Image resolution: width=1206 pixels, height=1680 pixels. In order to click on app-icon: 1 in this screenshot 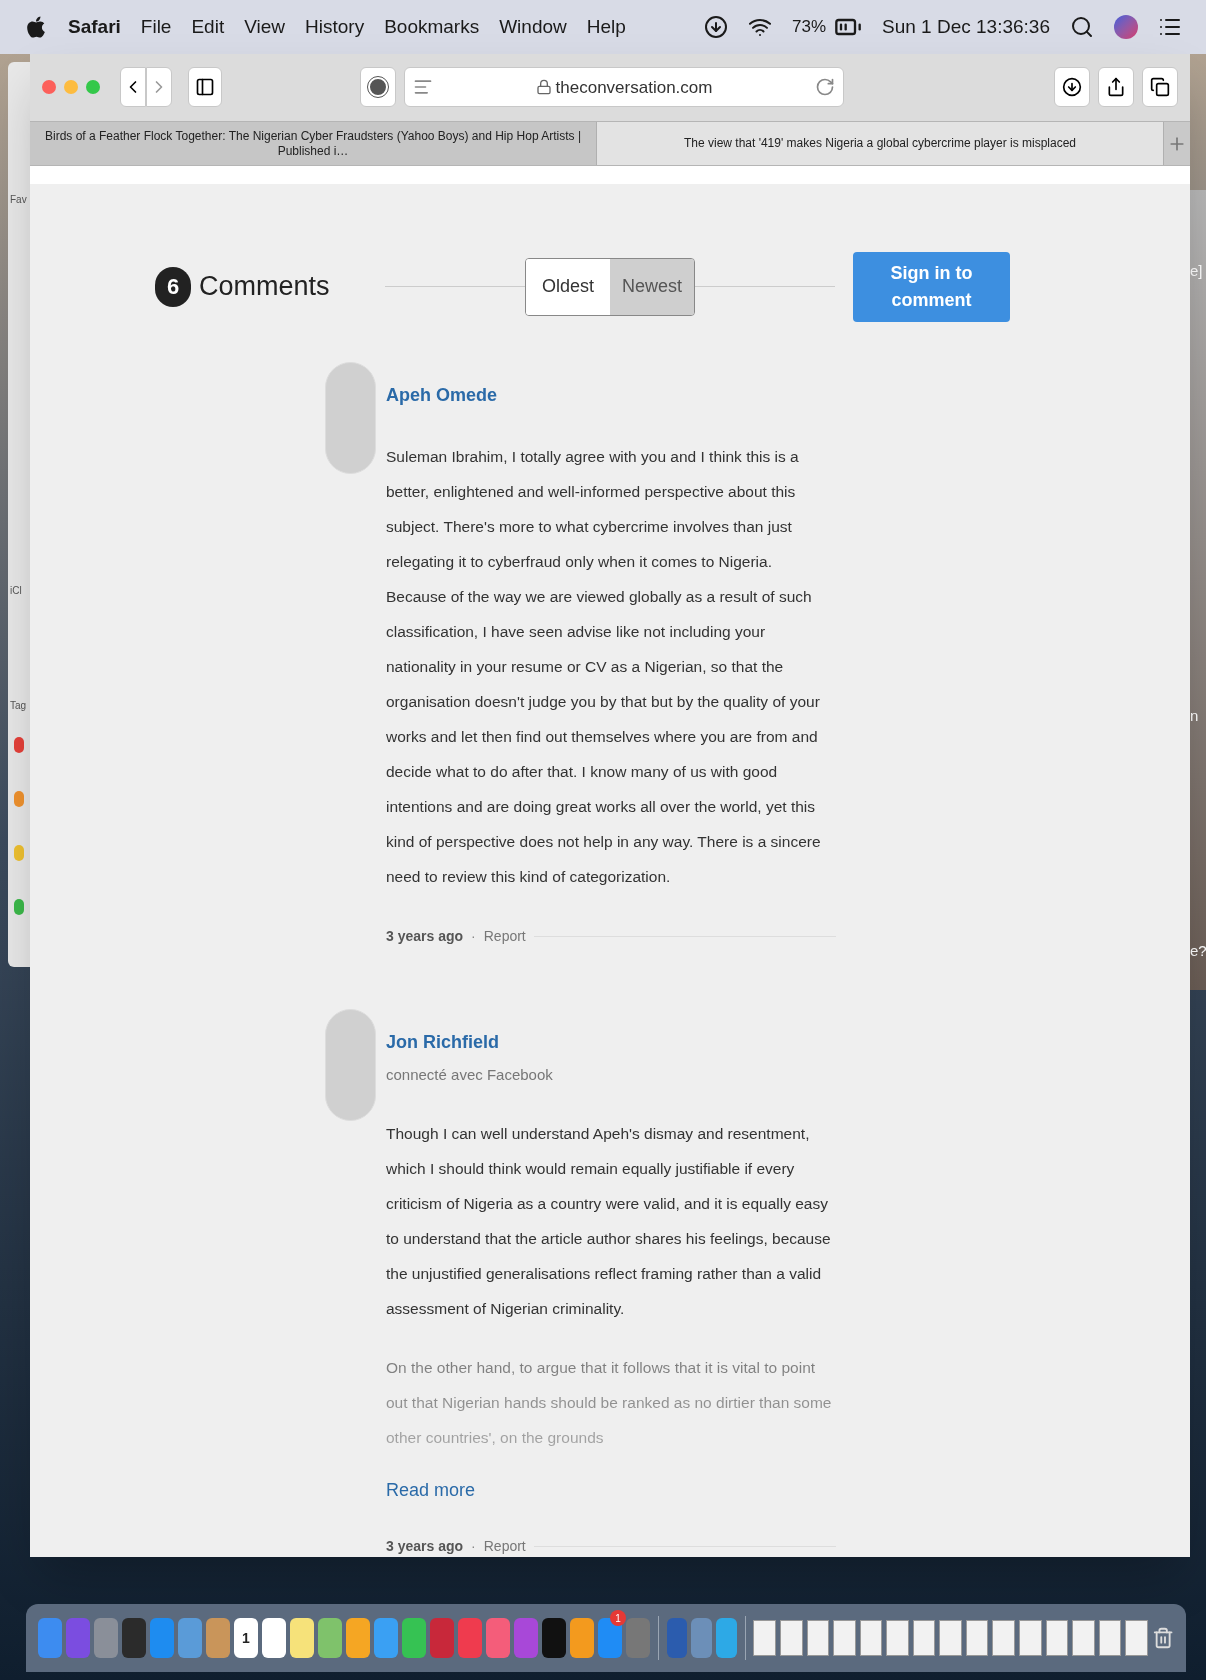, I will do `click(246, 1638)`.